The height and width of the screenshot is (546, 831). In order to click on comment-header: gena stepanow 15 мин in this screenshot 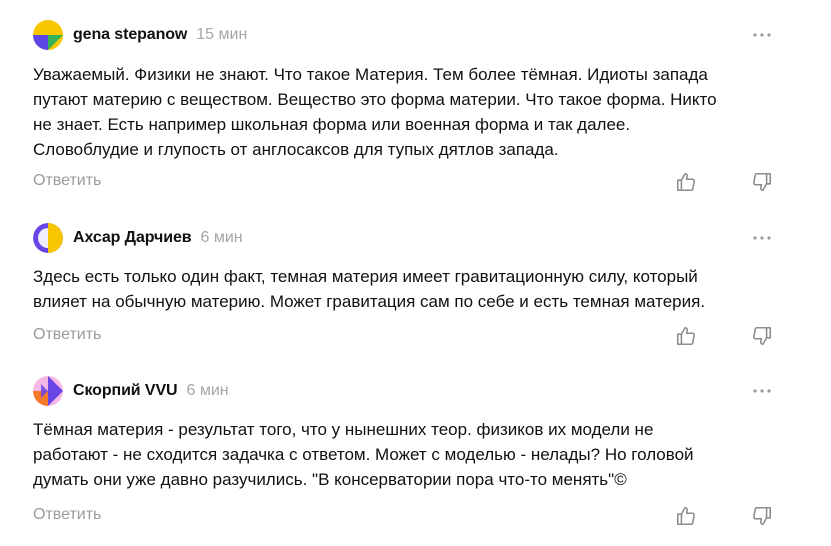, I will do `click(140, 35)`.